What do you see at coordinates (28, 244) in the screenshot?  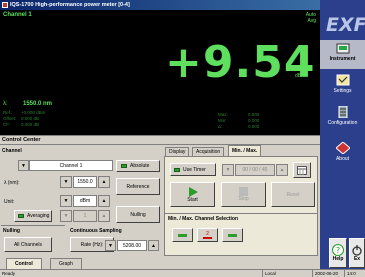 I see `all-channels-button: All Channels` at bounding box center [28, 244].